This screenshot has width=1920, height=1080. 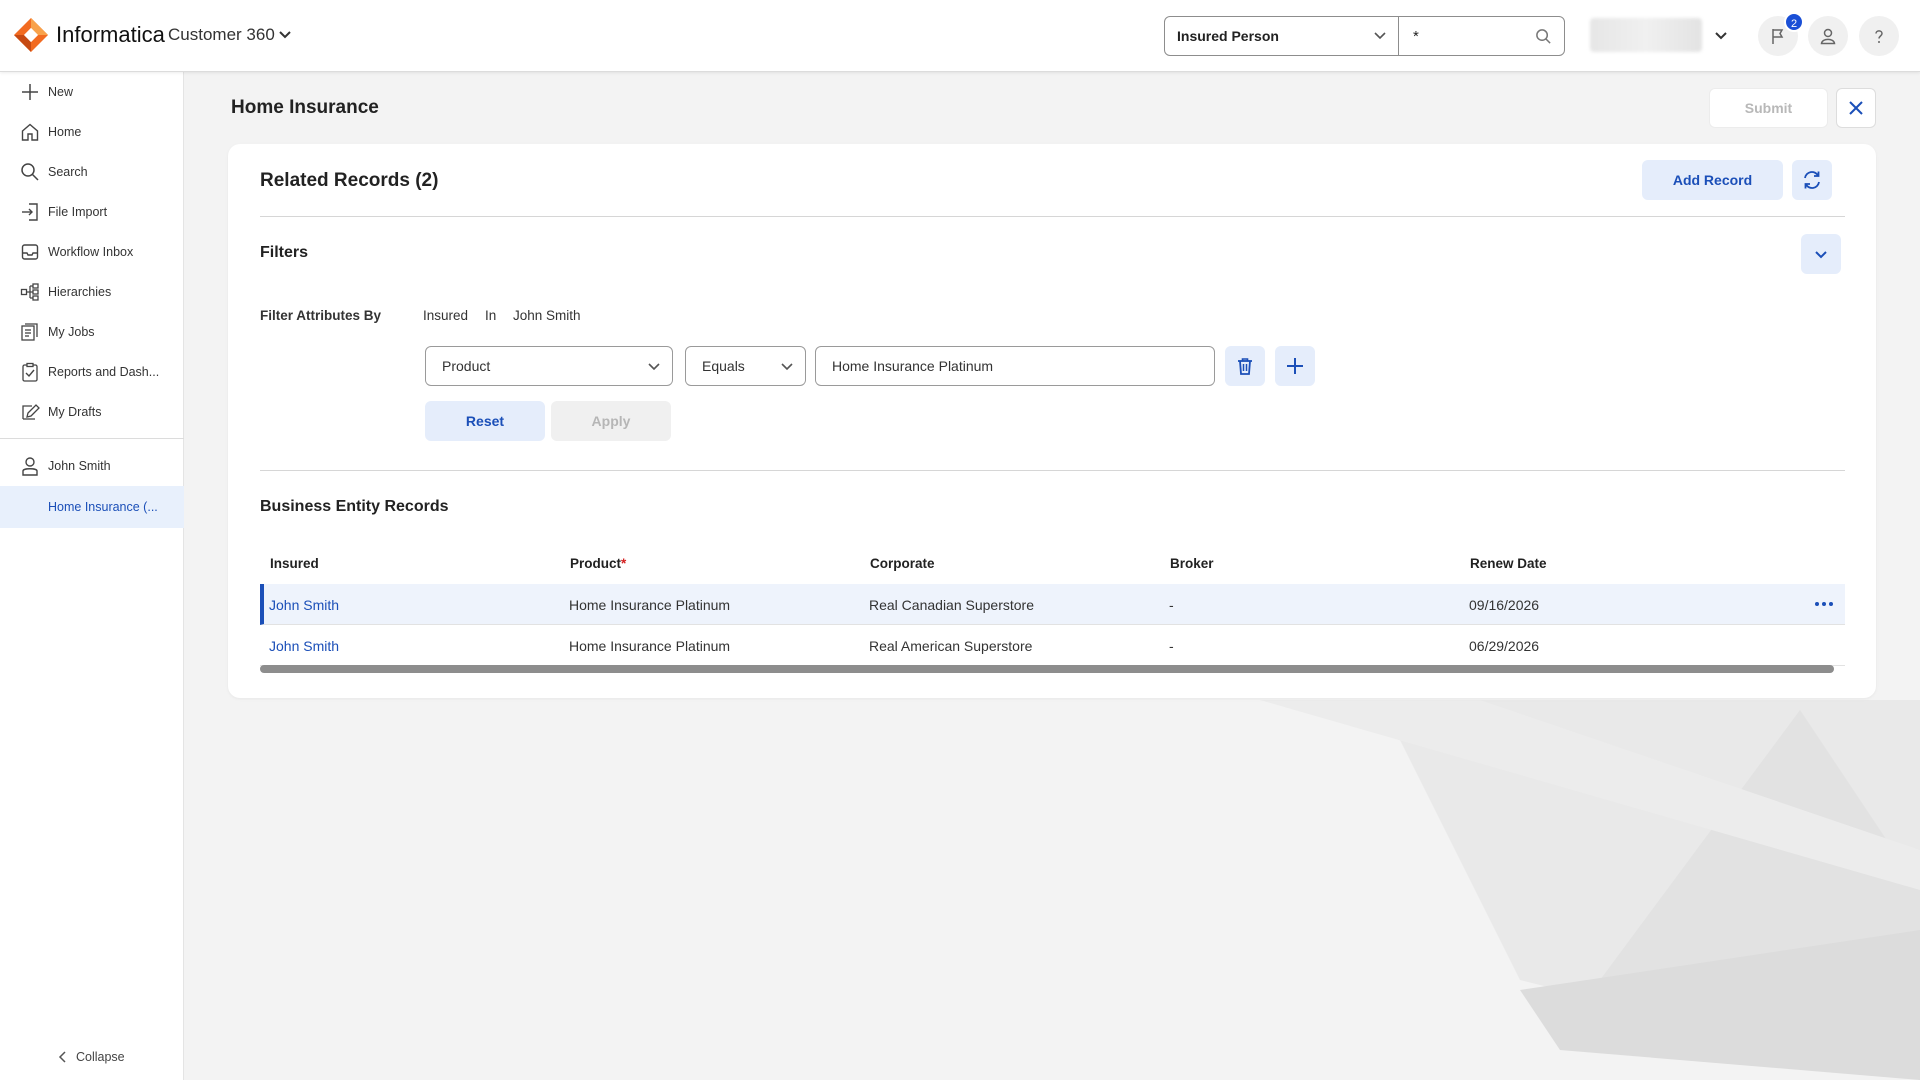 I want to click on refresh-button, so click(x=1812, y=180).